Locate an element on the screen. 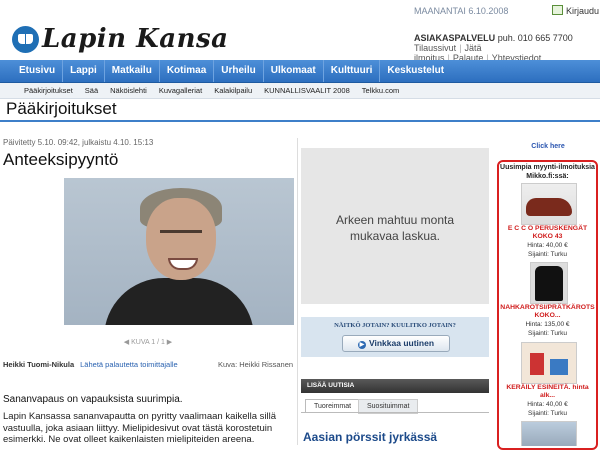  article-lead: Sananvapaus on vapauksista suurimpia. is located at coordinates (93, 399).